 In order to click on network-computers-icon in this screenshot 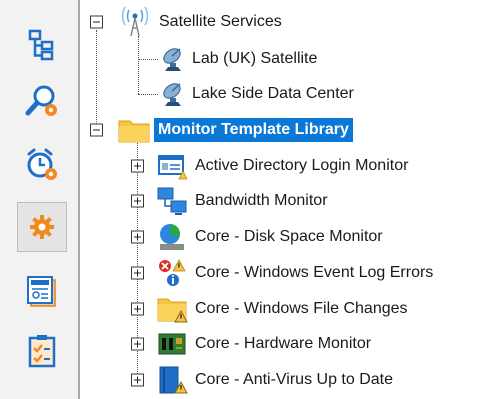, I will do `click(172, 201)`.